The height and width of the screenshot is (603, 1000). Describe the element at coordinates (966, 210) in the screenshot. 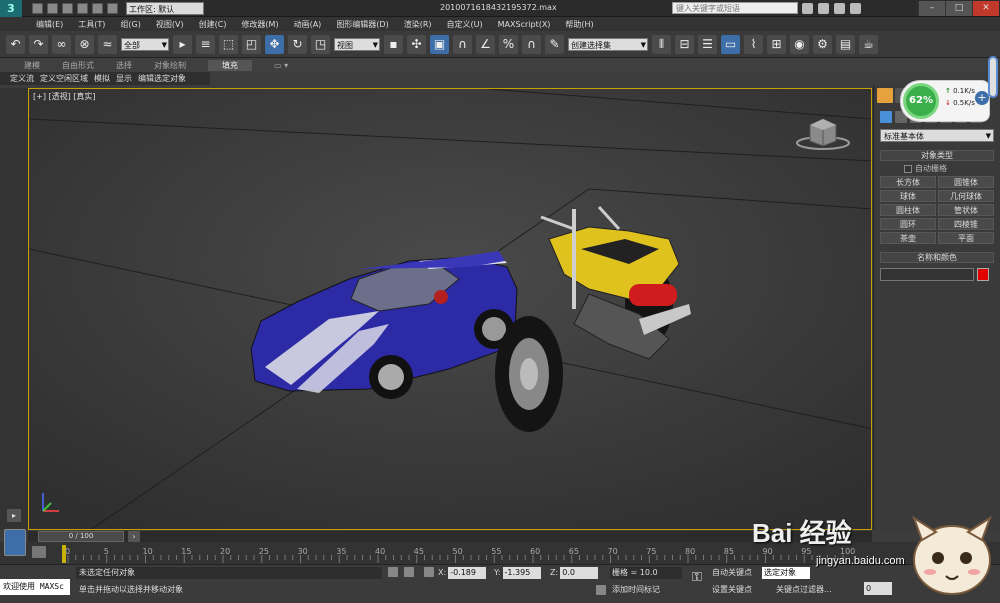

I see `tube-button: 管状体` at that location.